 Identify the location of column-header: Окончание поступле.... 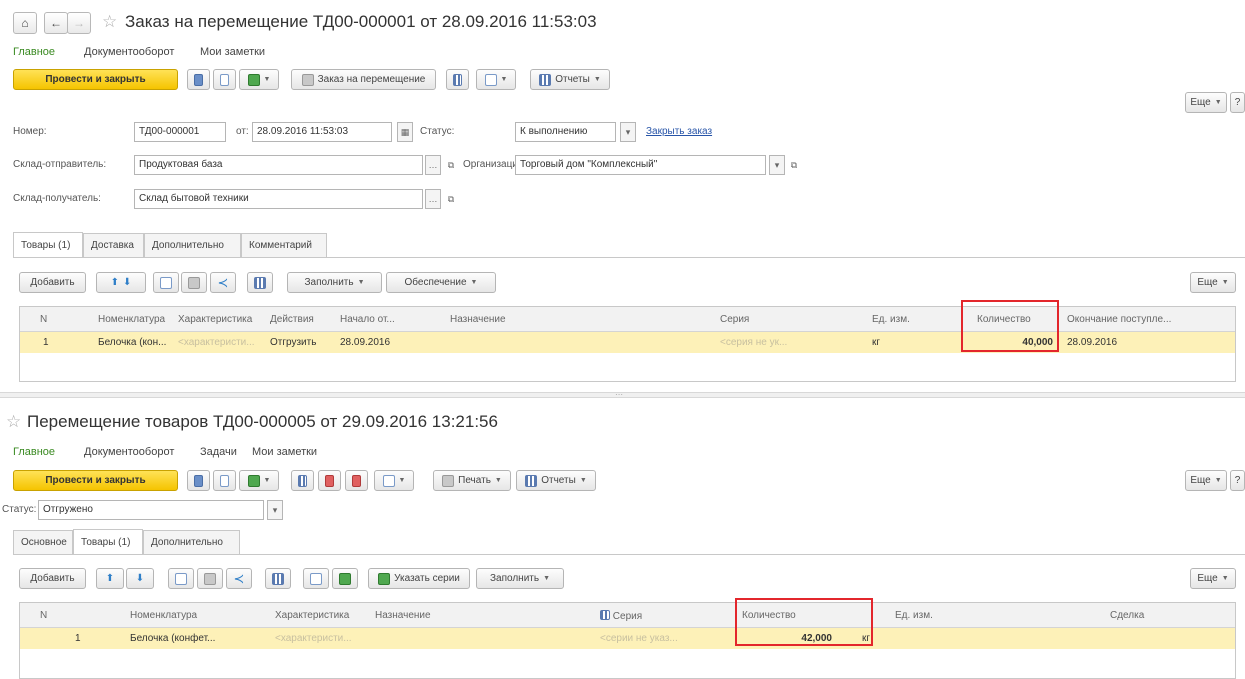
(1119, 319).